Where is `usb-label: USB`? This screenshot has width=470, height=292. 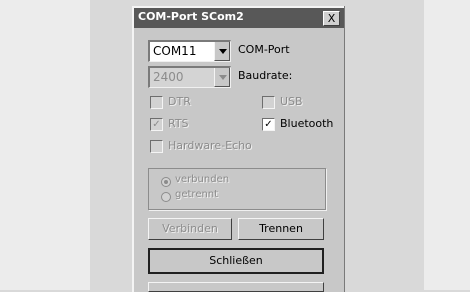
usb-label: USB is located at coordinates (291, 101).